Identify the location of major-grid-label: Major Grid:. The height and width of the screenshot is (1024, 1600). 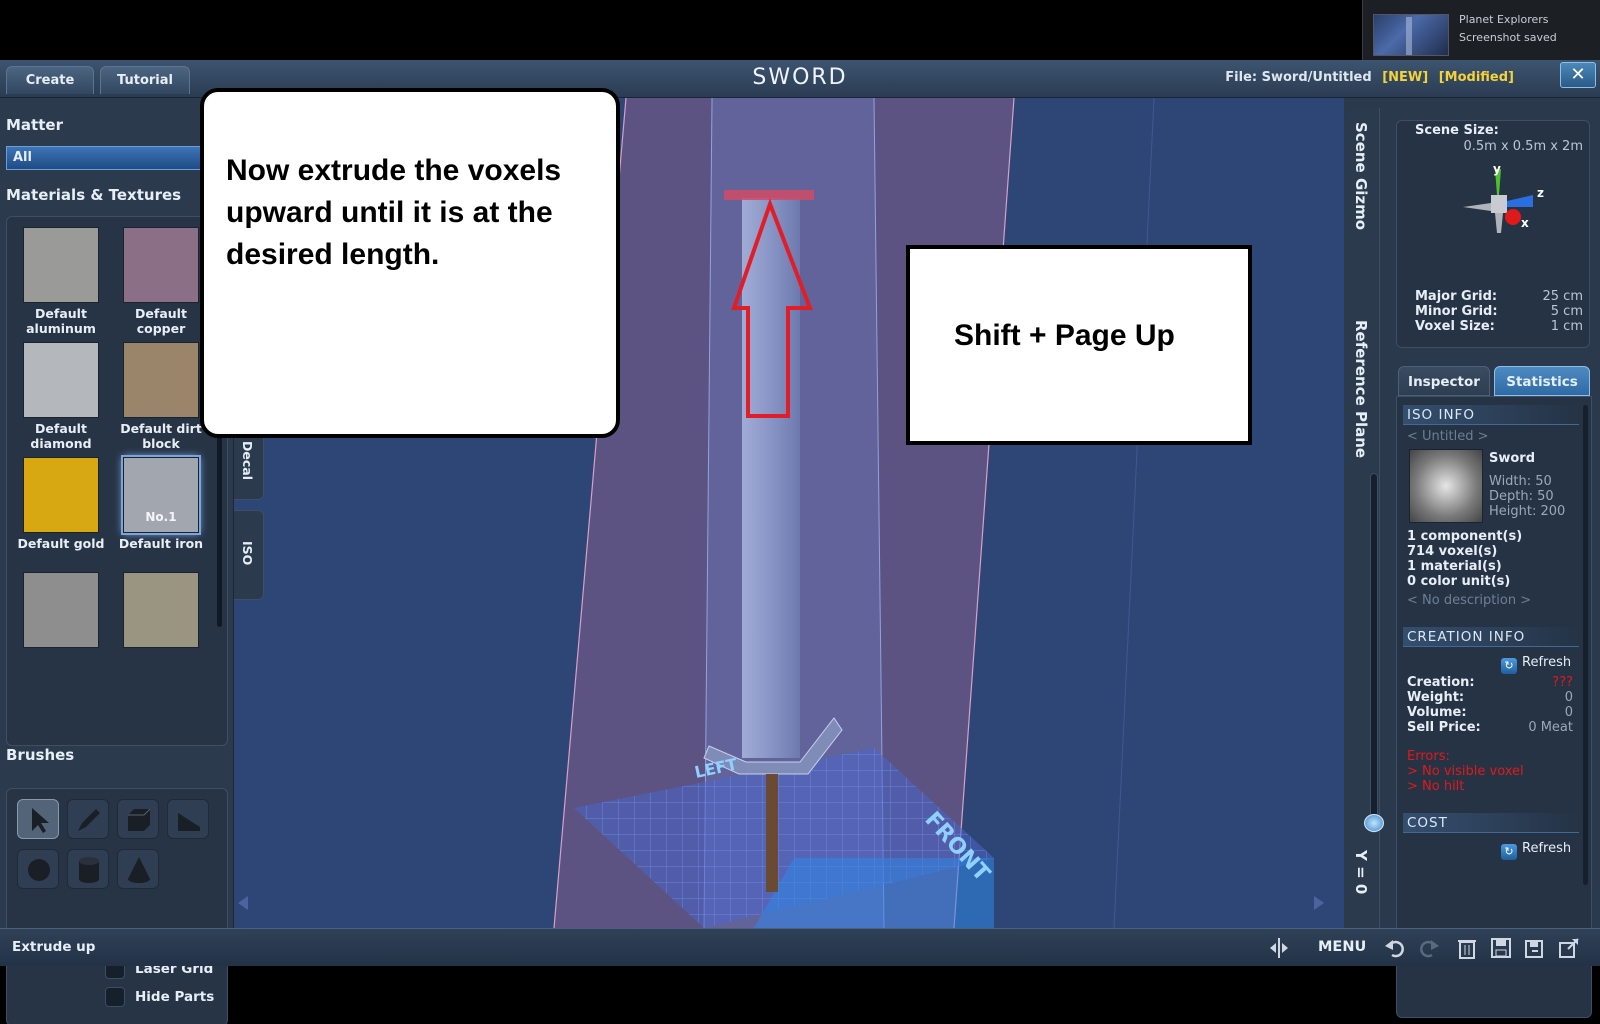
(1456, 296).